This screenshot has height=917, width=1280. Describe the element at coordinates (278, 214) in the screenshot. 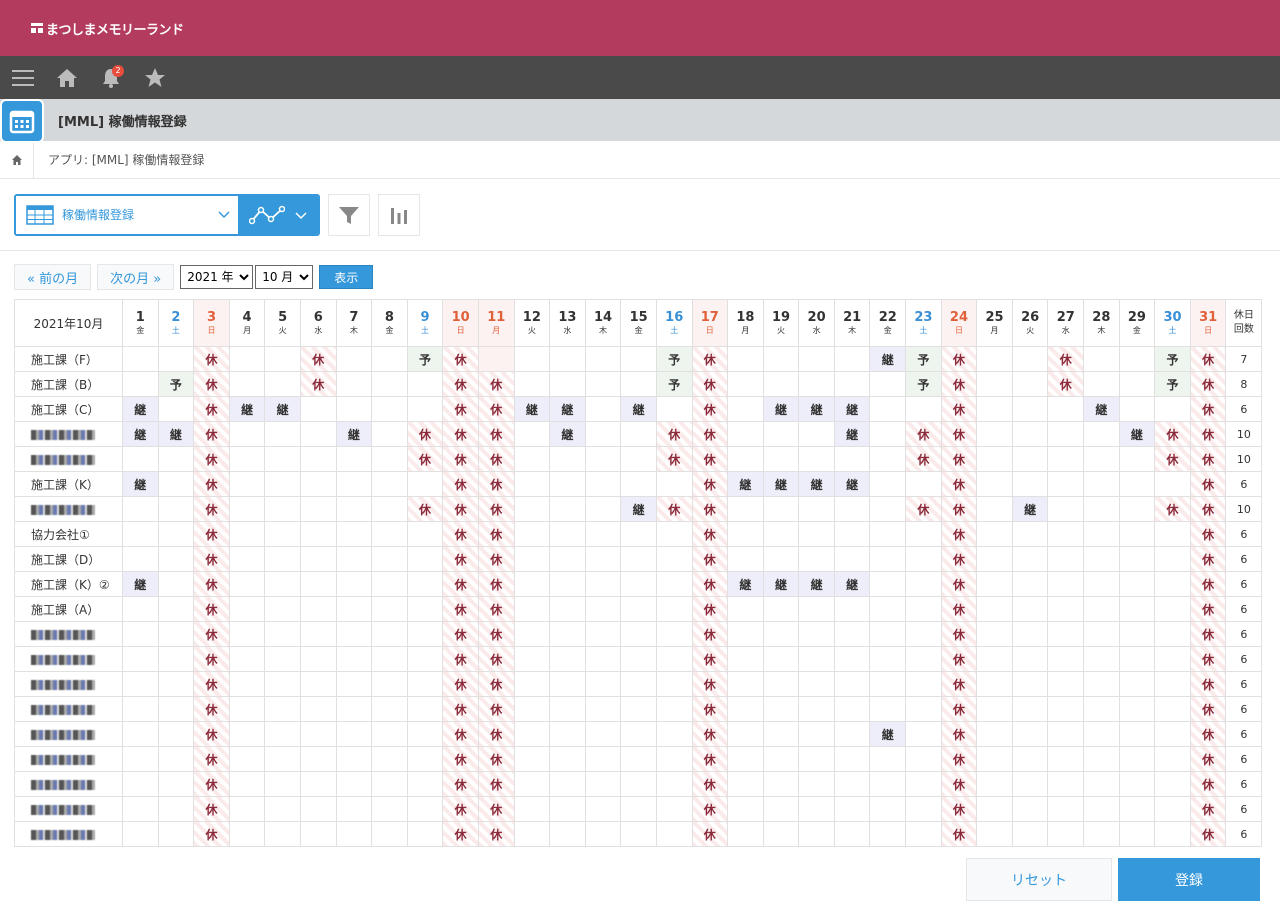

I see `graph-dropdown` at that location.